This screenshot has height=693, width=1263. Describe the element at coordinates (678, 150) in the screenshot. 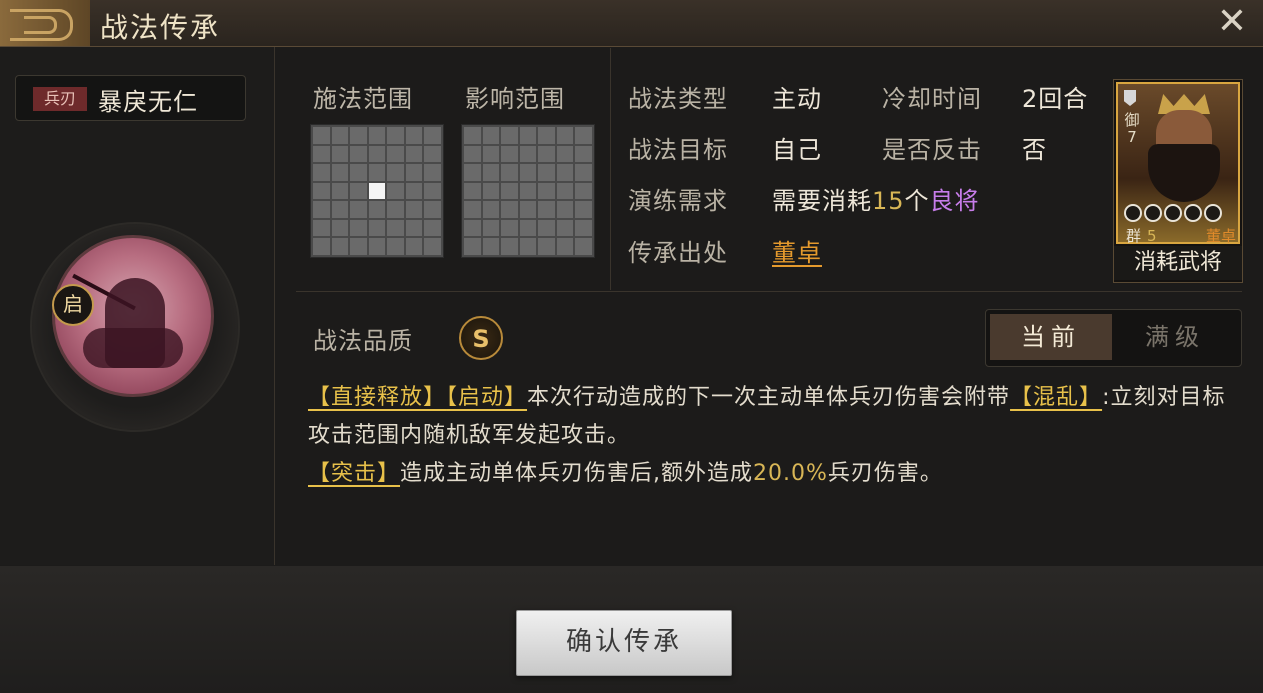

I see `target-key: 战法目标` at that location.